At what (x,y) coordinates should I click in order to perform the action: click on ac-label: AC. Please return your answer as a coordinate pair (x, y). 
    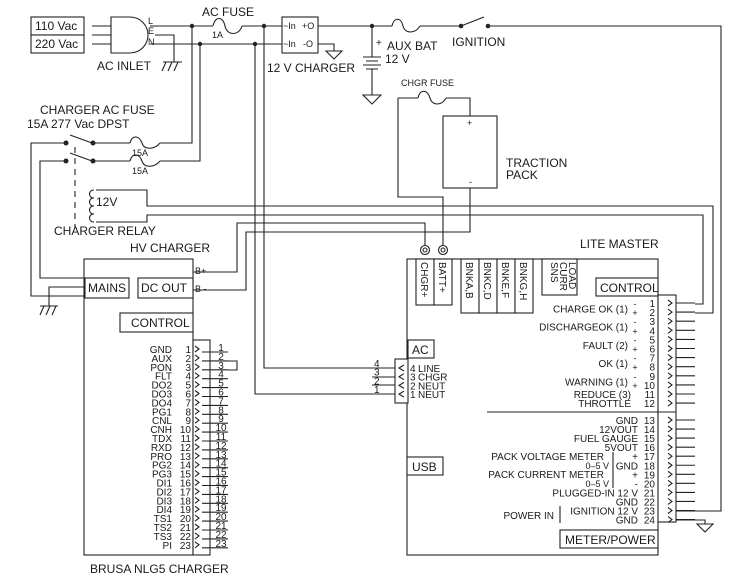
    Looking at the image, I should click on (420, 350).